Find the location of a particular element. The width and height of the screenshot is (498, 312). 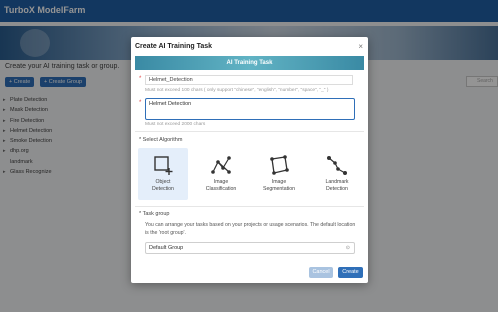

dialog-banner: AI Training Task is located at coordinates (249, 63).